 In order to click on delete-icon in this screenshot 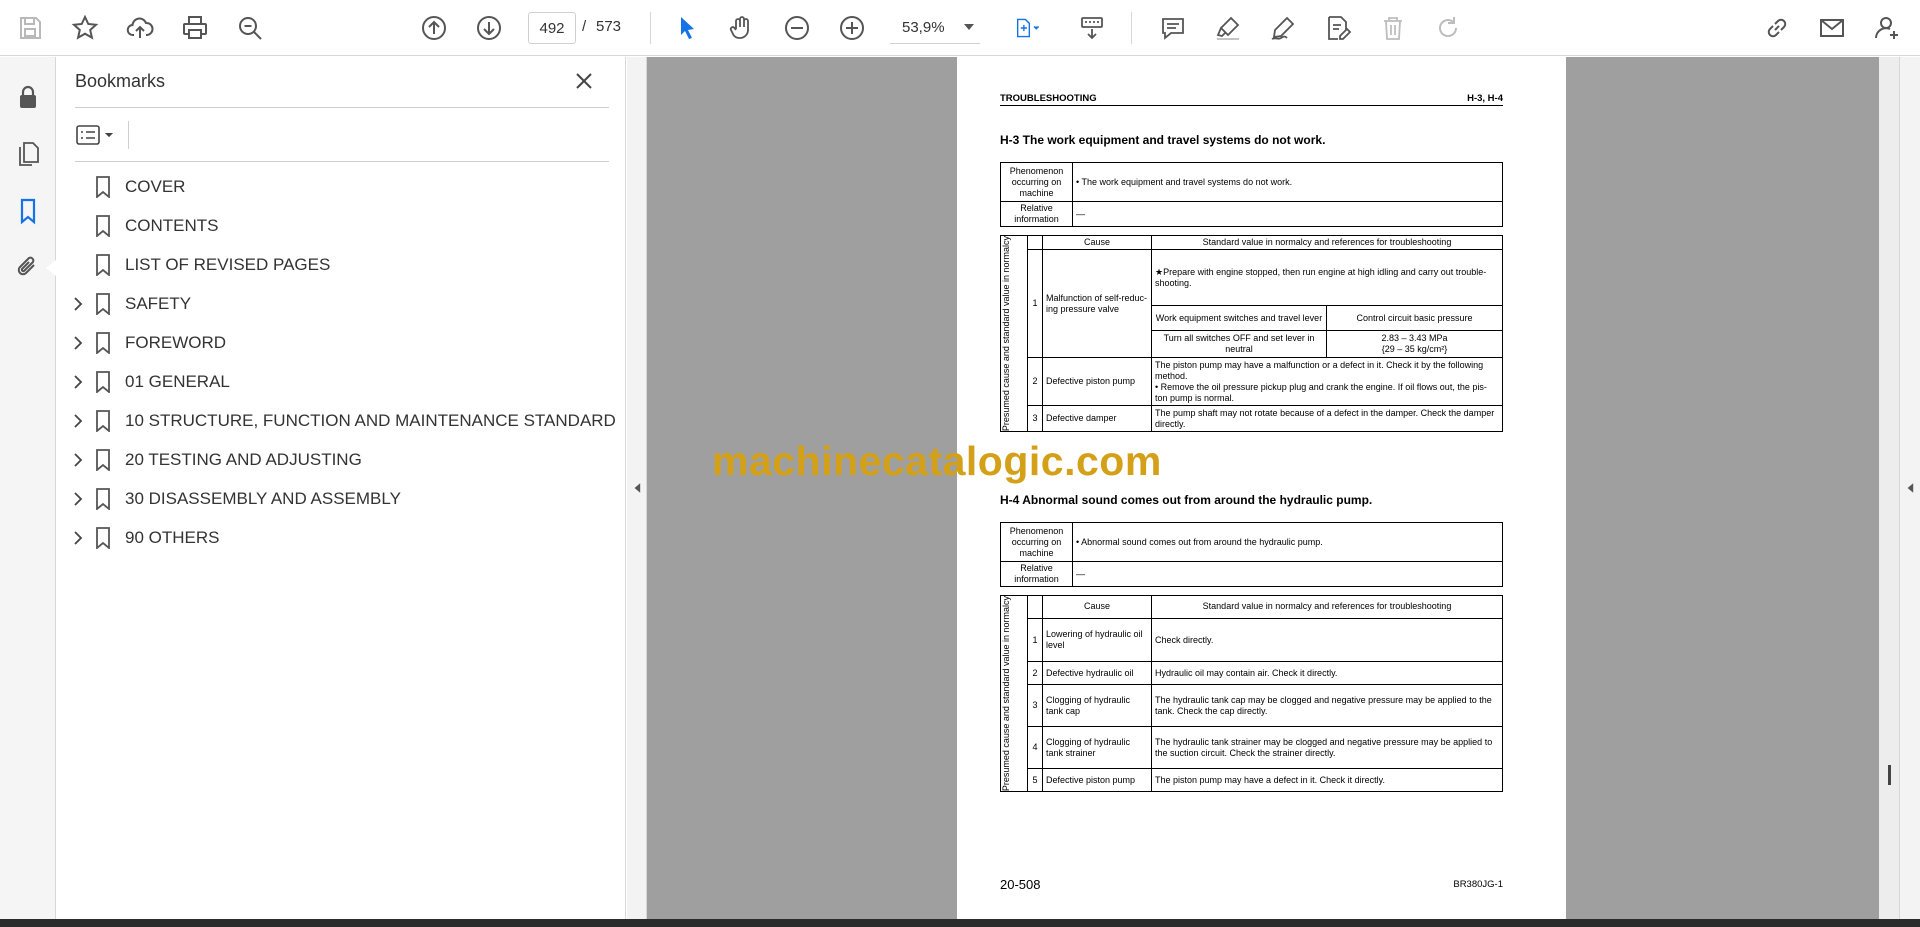, I will do `click(1393, 28)`.